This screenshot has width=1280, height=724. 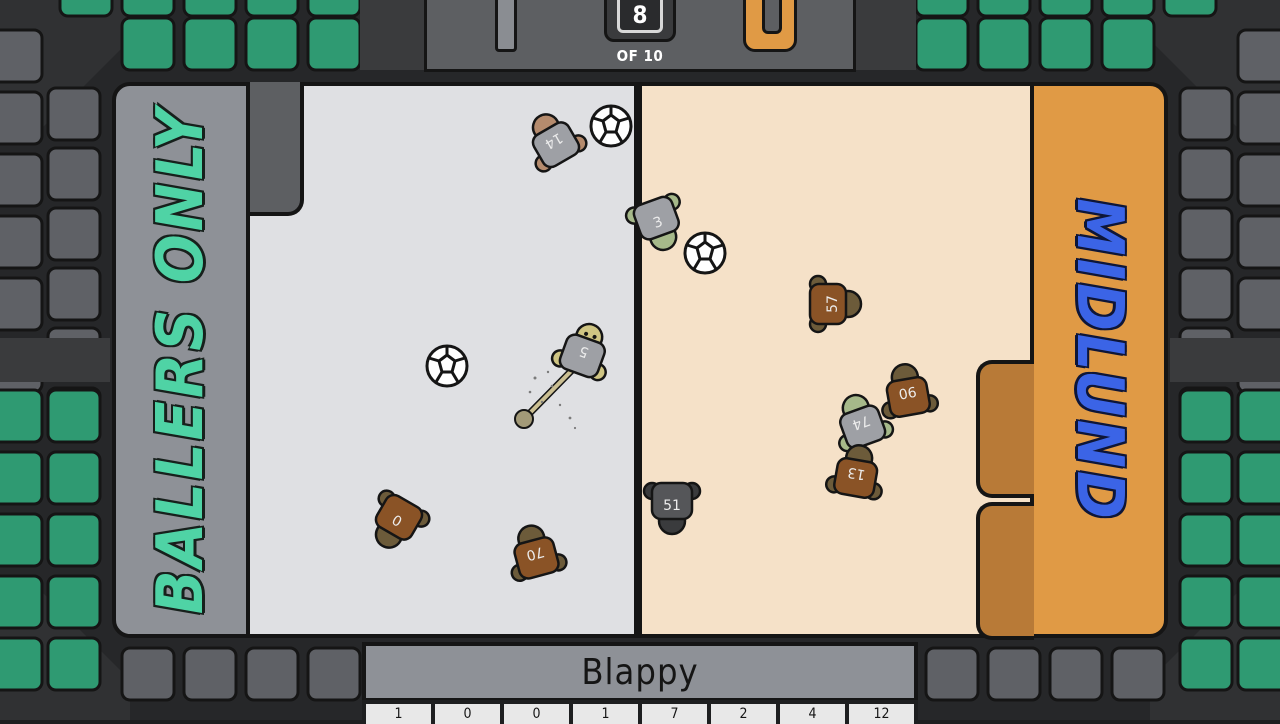 I want to click on left-team-name: BALLERS ONLY, so click(x=181, y=360).